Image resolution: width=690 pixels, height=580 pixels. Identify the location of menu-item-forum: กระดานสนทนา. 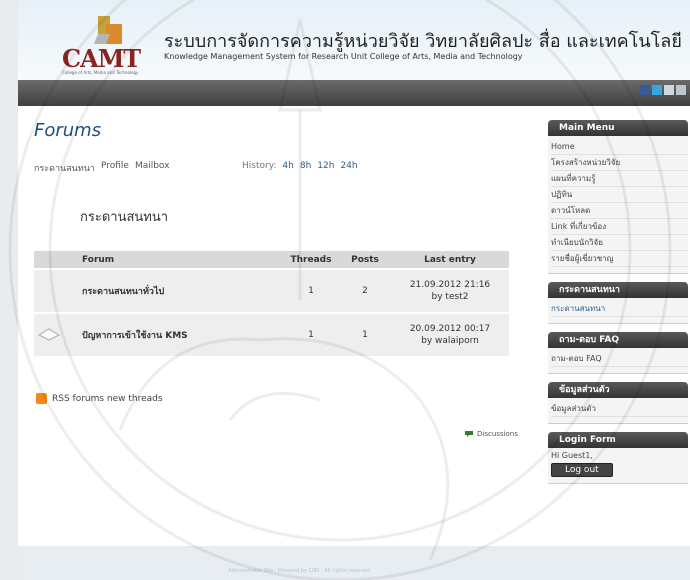
(619, 309).